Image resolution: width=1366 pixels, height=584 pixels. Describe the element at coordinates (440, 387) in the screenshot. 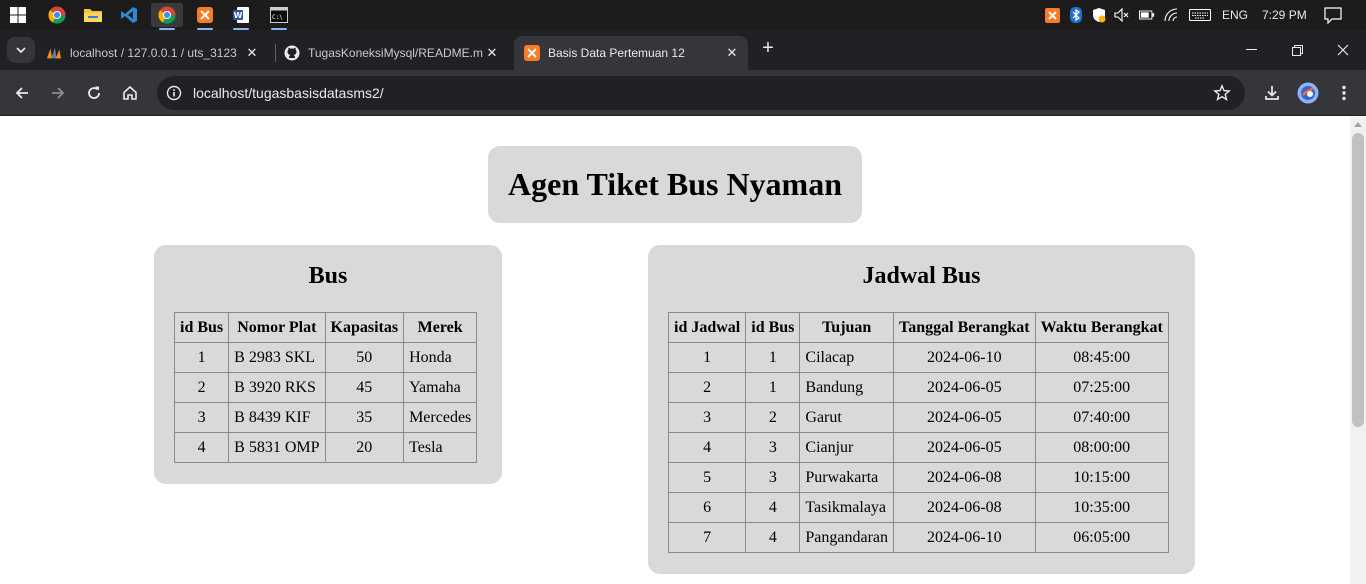

I see `table-cell: Yamaha` at that location.